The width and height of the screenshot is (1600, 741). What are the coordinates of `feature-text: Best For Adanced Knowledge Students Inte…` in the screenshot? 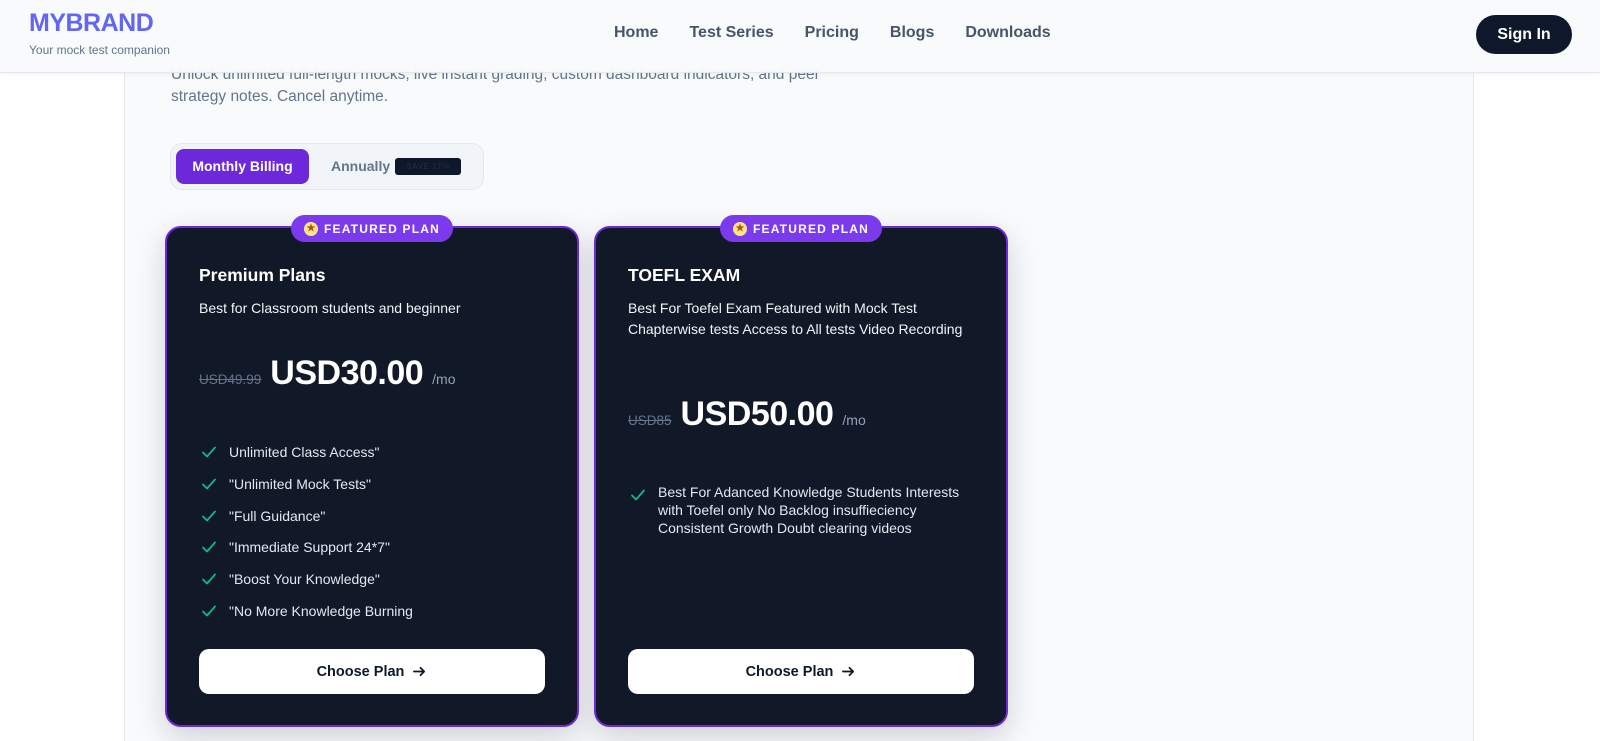 It's located at (809, 510).